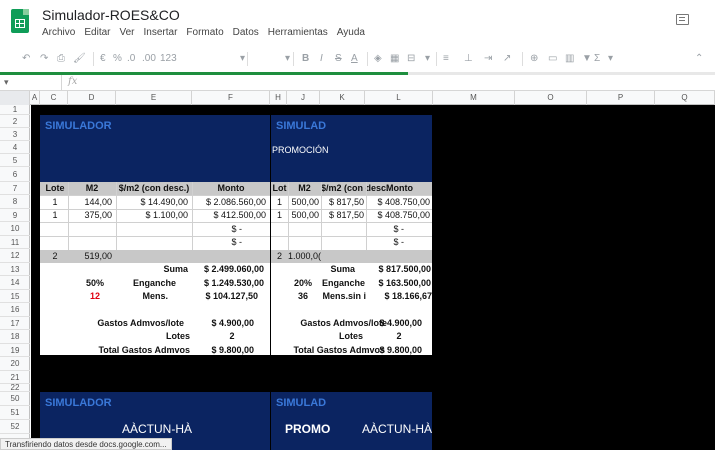 The height and width of the screenshot is (450, 715). I want to click on bold-icon: B, so click(305, 59).